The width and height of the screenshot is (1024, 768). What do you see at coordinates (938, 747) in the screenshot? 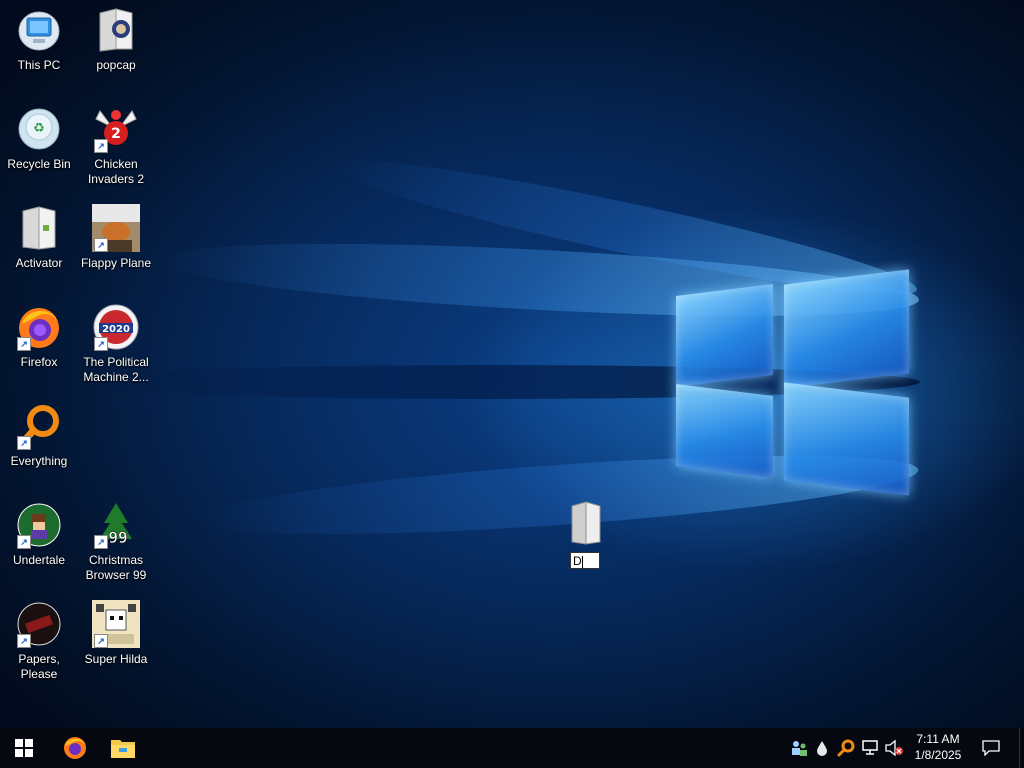
I see `taskbar-clock: 7:11 AM 1/8/2025` at bounding box center [938, 747].